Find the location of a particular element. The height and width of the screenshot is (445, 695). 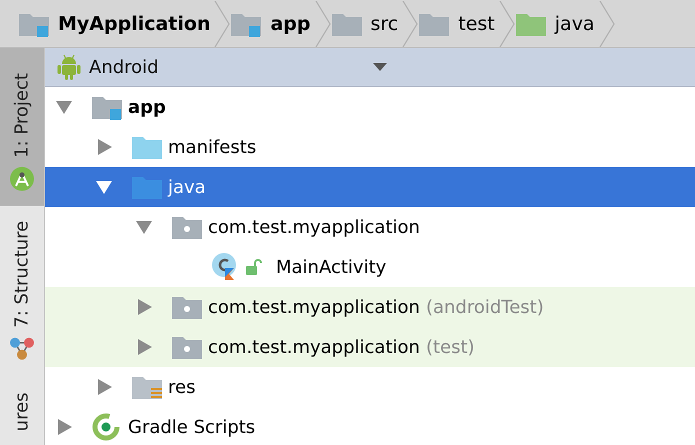

breadcrumb-item: src is located at coordinates (366, 23).